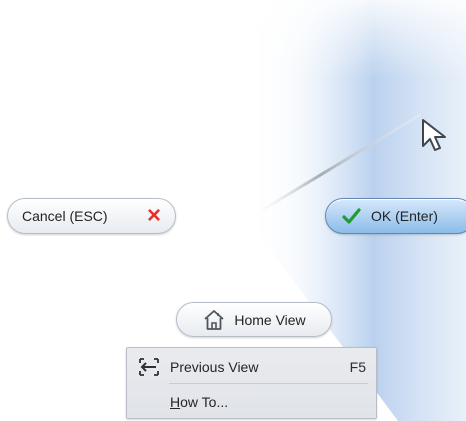 This screenshot has height=421, width=466. What do you see at coordinates (351, 215) in the screenshot?
I see `check-icon` at bounding box center [351, 215].